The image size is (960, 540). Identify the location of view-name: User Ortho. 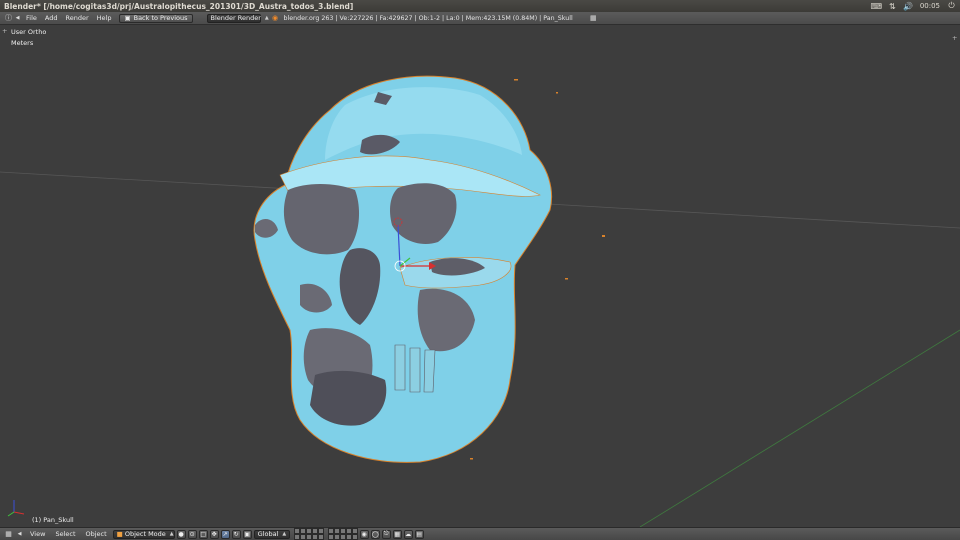
(29, 32).